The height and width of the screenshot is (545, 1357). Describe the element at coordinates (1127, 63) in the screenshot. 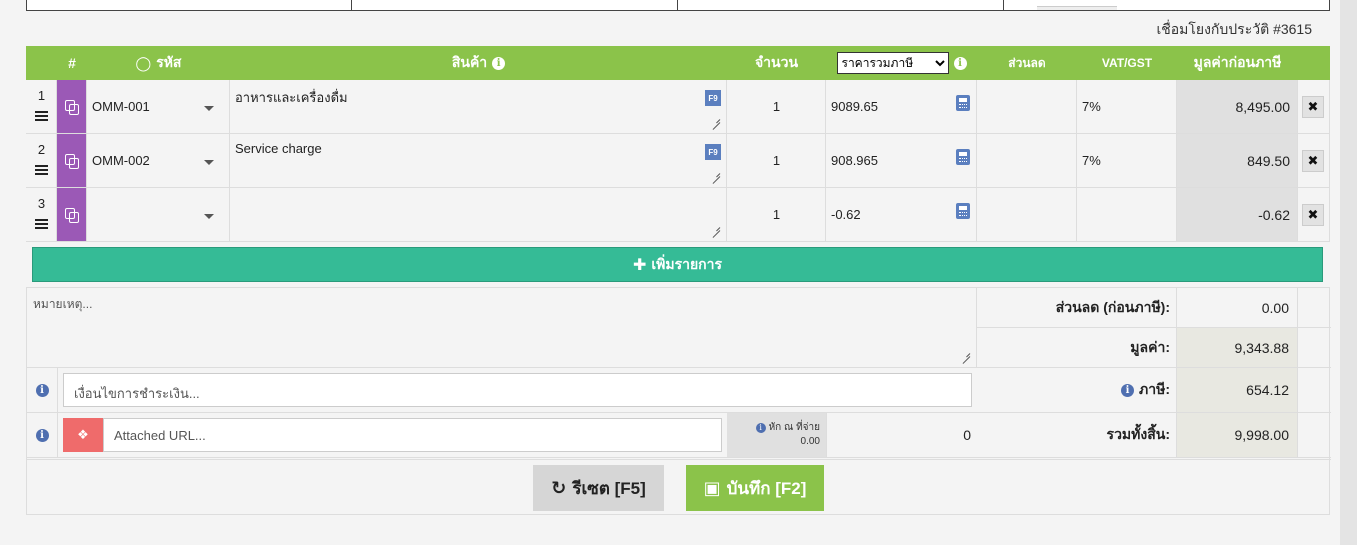

I see `col-vat: VAT/GST` at that location.